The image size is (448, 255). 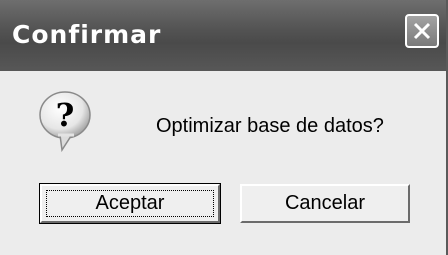 I want to click on accept-button: Aceptar, so click(x=130, y=203).